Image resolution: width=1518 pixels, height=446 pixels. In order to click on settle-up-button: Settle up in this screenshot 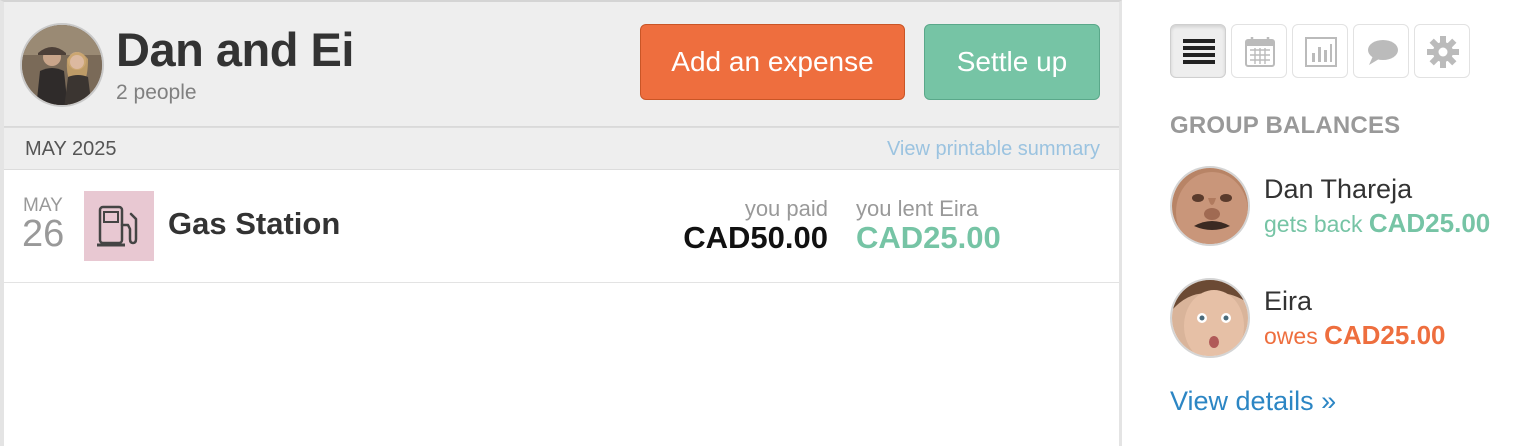, I will do `click(1012, 62)`.